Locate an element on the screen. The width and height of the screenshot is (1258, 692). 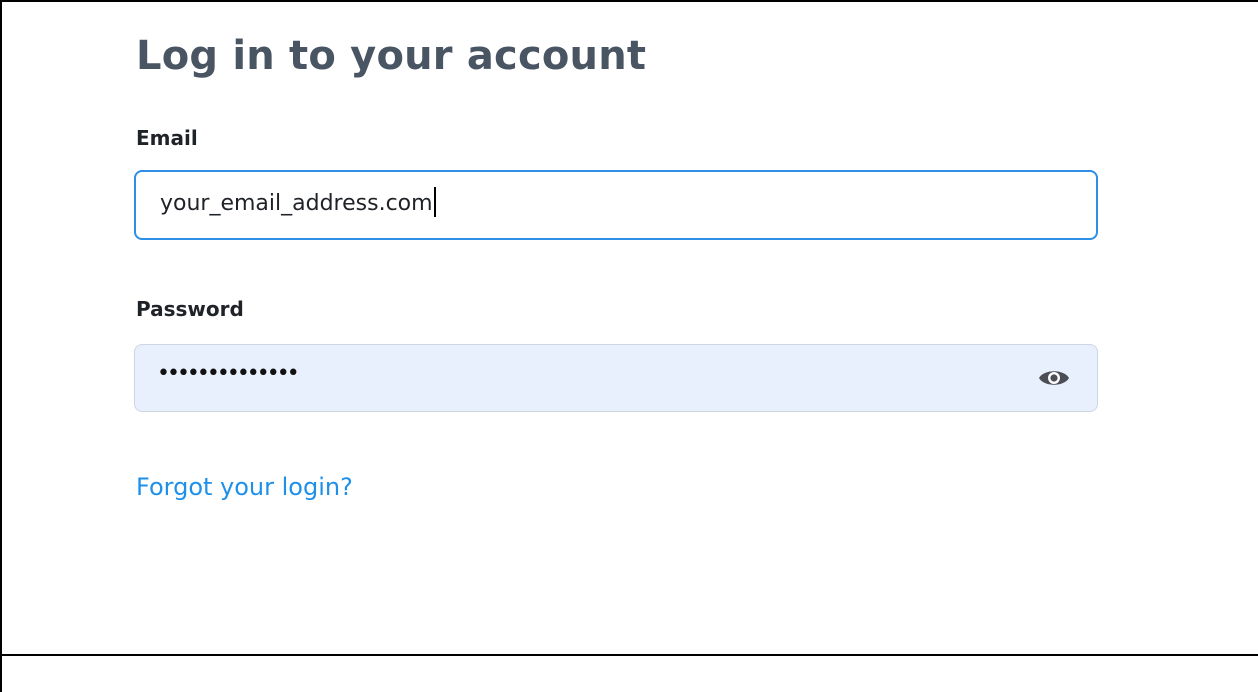
frame-border-top is located at coordinates (629, 1).